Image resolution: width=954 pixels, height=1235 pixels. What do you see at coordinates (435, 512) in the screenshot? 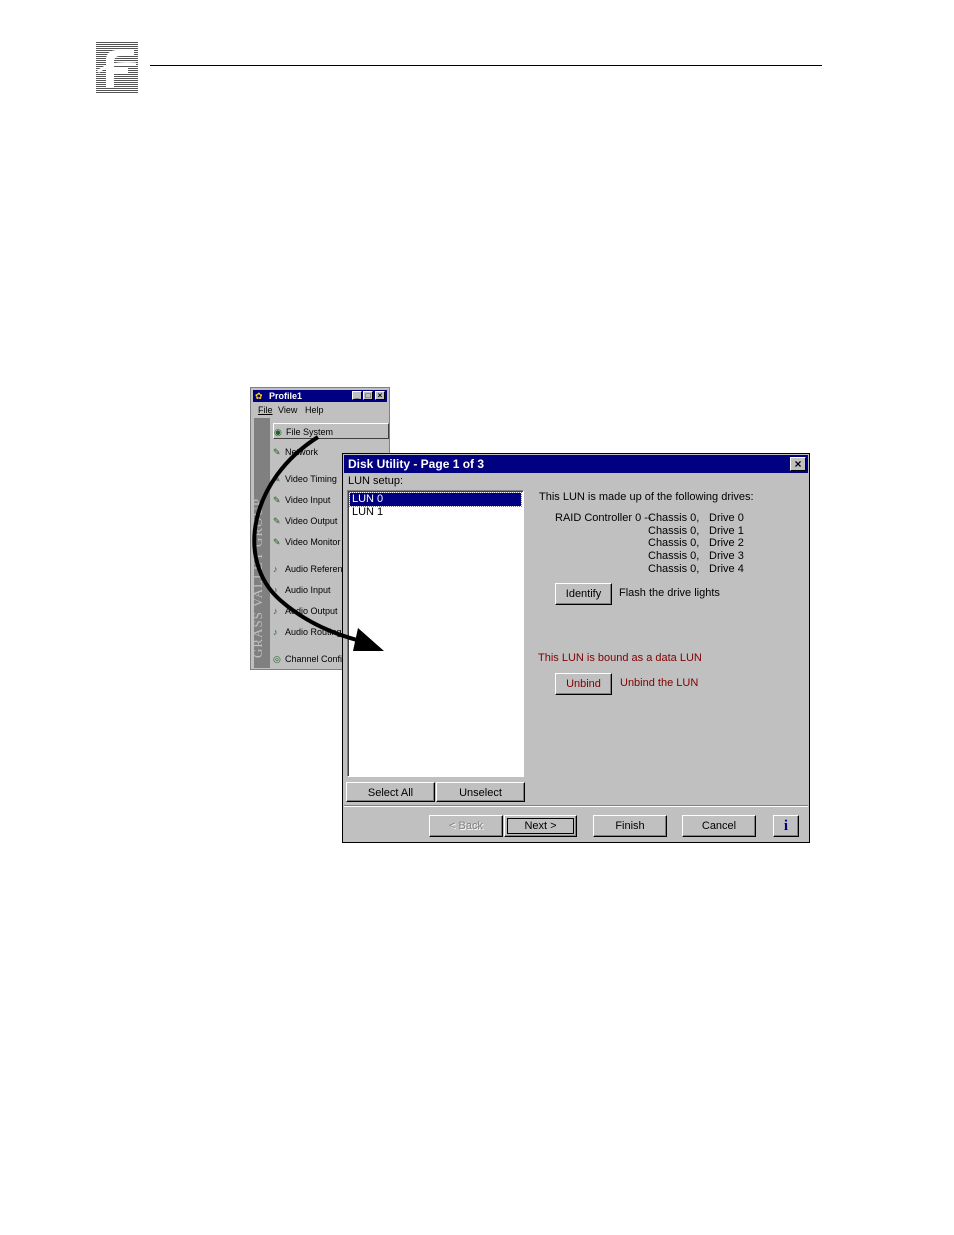
I see `list-item-lun-1: LUN 1` at bounding box center [435, 512].